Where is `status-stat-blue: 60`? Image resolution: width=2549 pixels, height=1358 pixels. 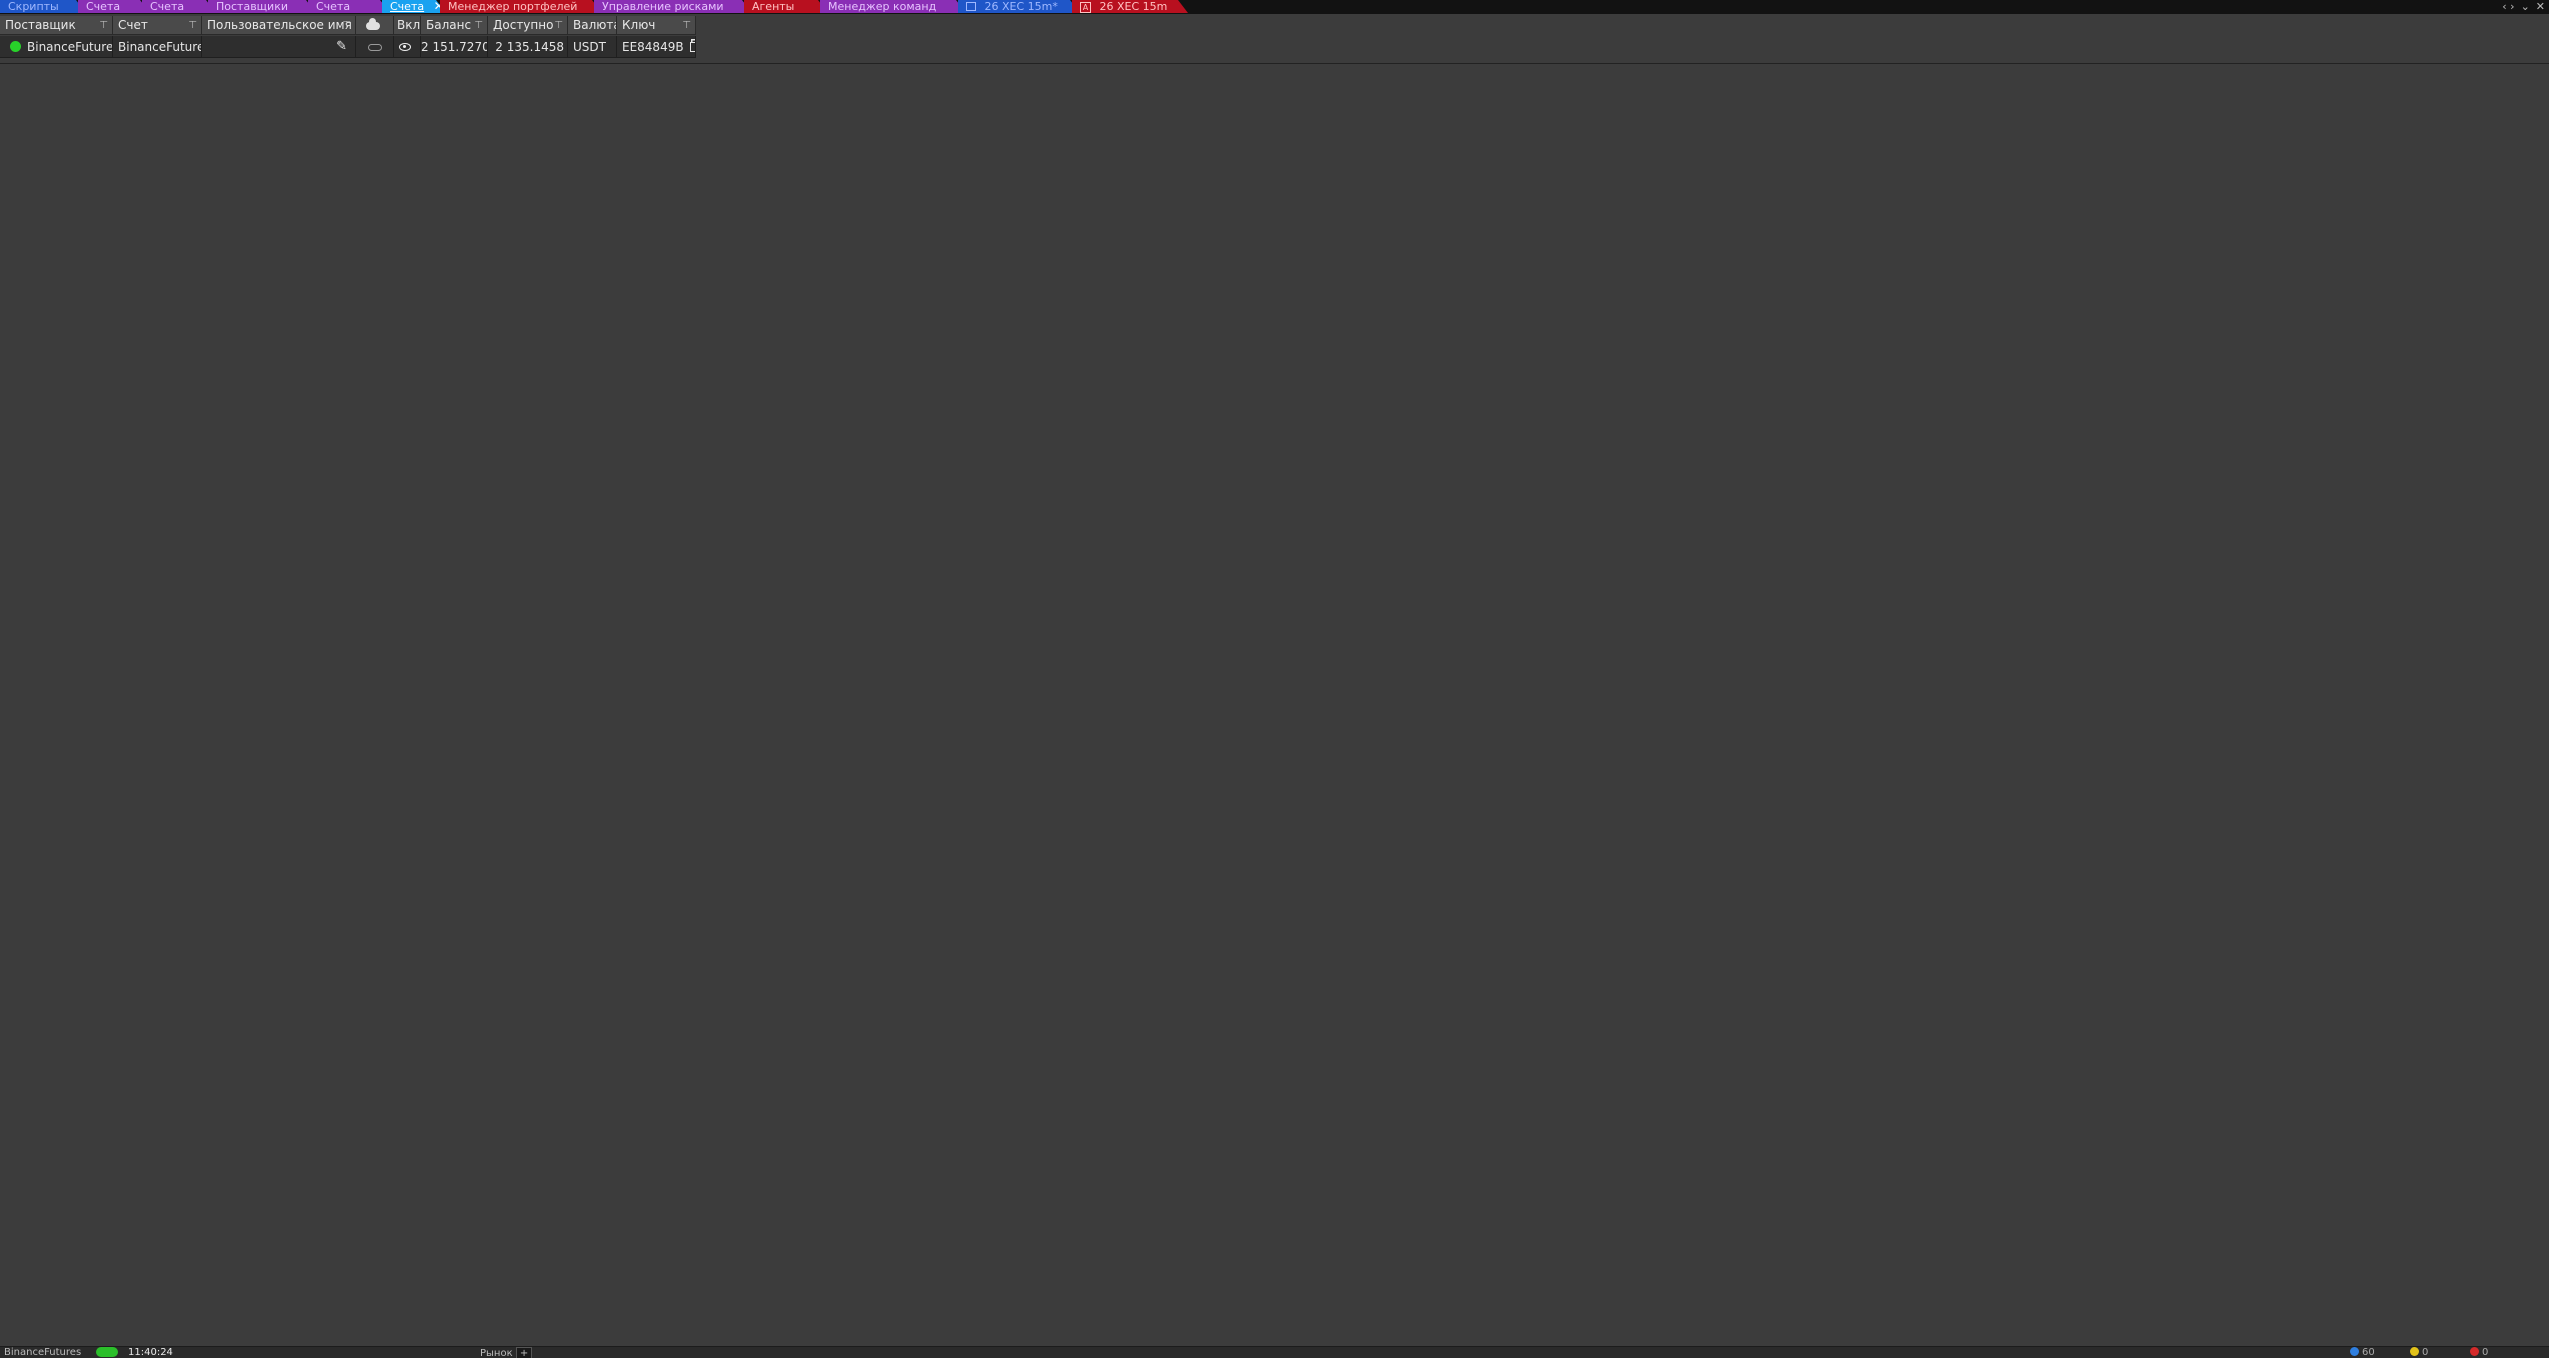 status-stat-blue: 60 is located at coordinates (2362, 1352).